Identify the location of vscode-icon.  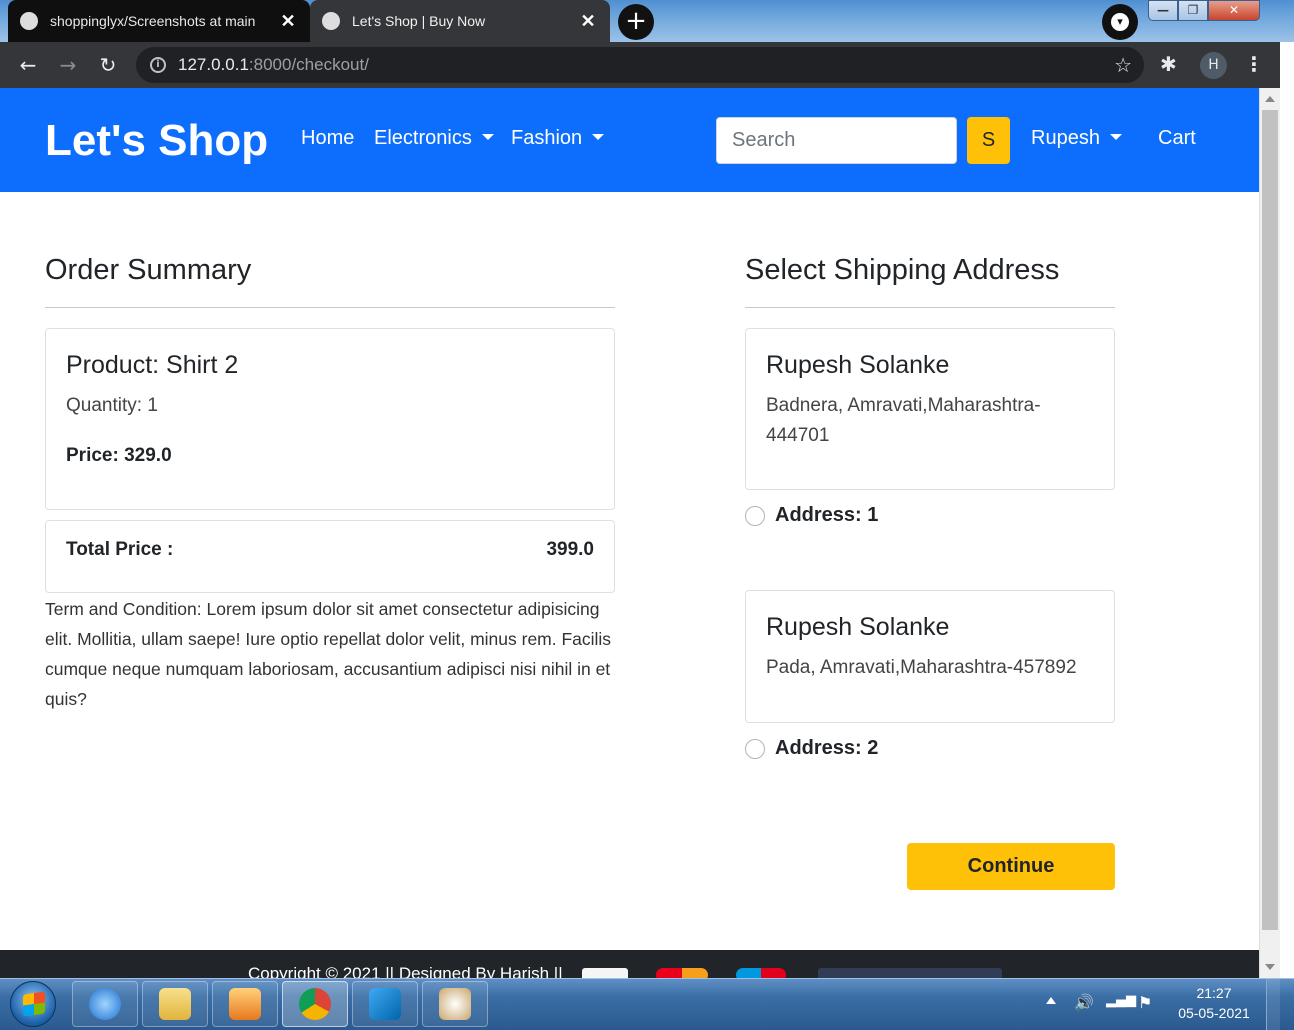
(385, 1004).